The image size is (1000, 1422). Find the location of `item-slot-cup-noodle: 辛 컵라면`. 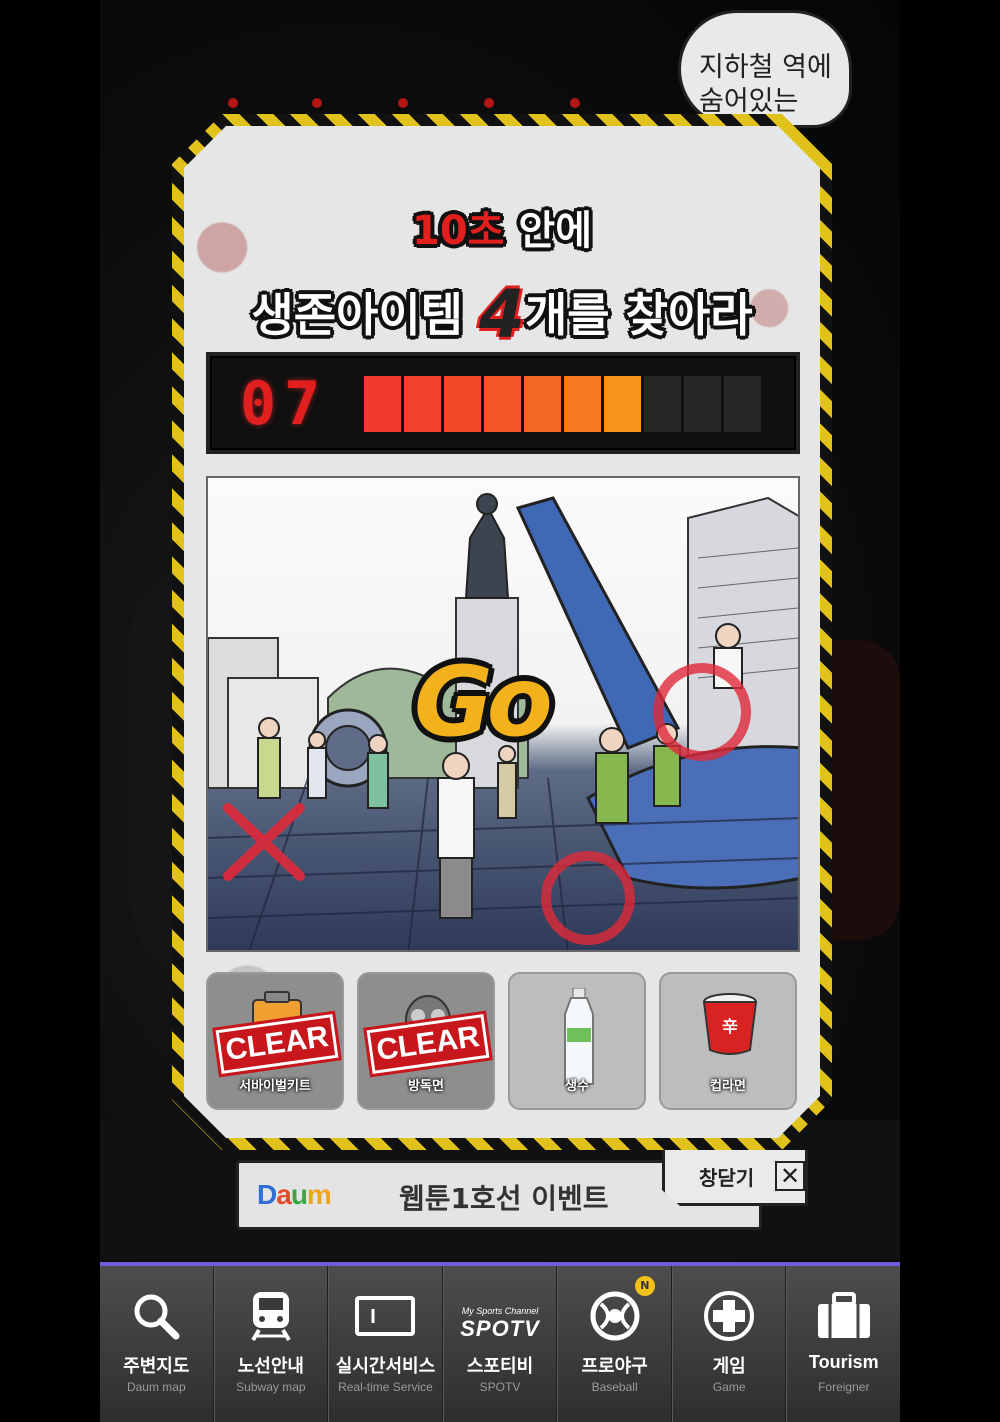

item-slot-cup-noodle: 辛 컵라면 is located at coordinates (728, 1041).